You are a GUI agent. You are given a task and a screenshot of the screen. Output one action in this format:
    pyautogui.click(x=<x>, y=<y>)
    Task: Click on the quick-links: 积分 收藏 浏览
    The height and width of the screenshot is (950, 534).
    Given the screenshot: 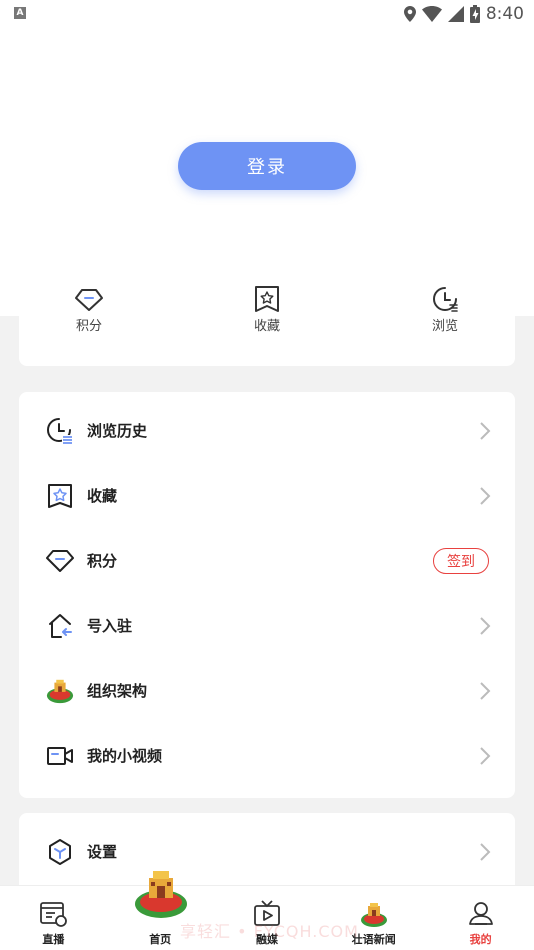 What is the action you would take?
    pyautogui.click(x=267, y=314)
    